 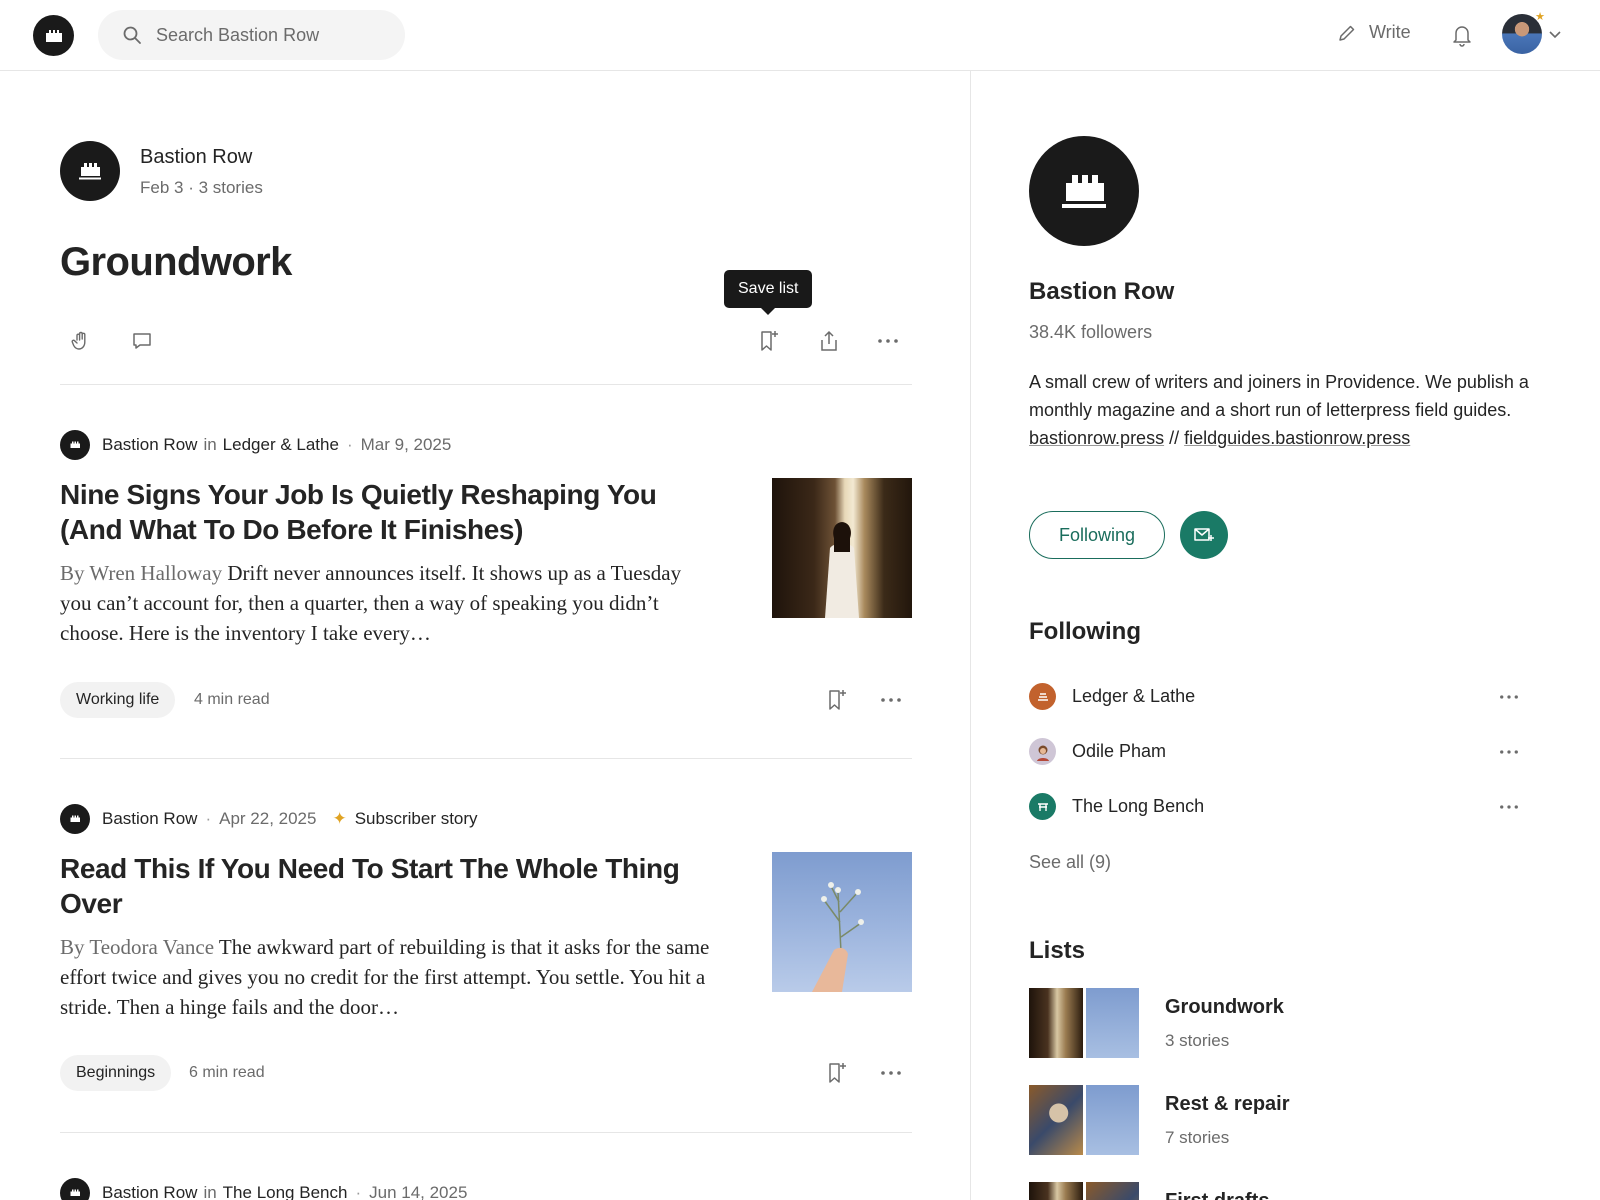 I want to click on bio-link: fieldguides.bastionrow.press, so click(x=1297, y=438).